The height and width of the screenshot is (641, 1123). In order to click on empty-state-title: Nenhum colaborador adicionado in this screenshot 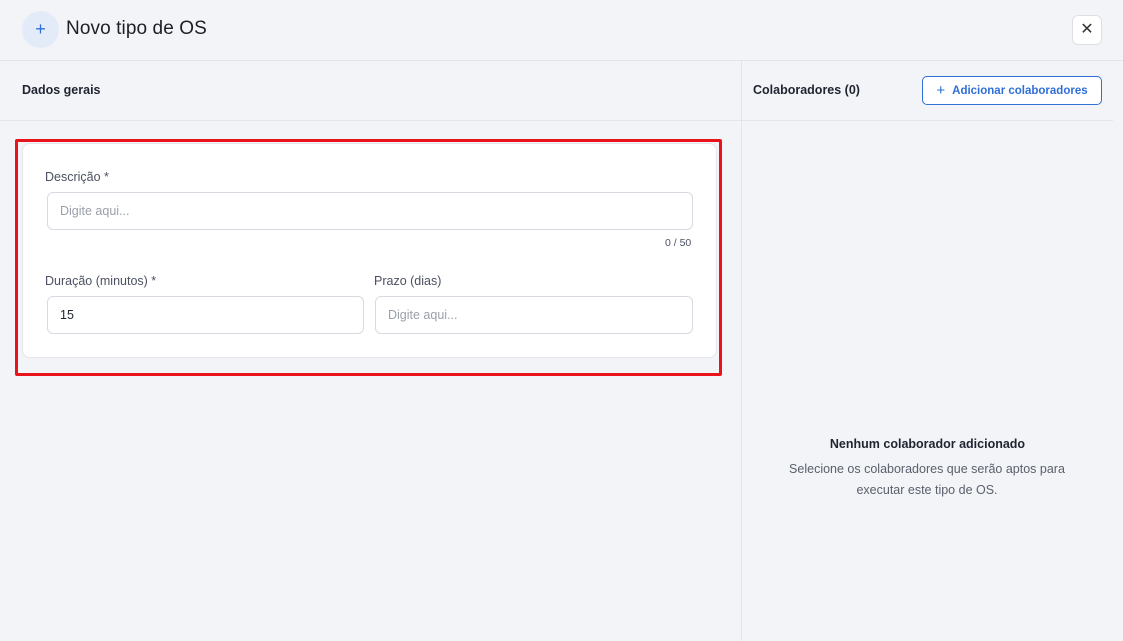, I will do `click(927, 444)`.